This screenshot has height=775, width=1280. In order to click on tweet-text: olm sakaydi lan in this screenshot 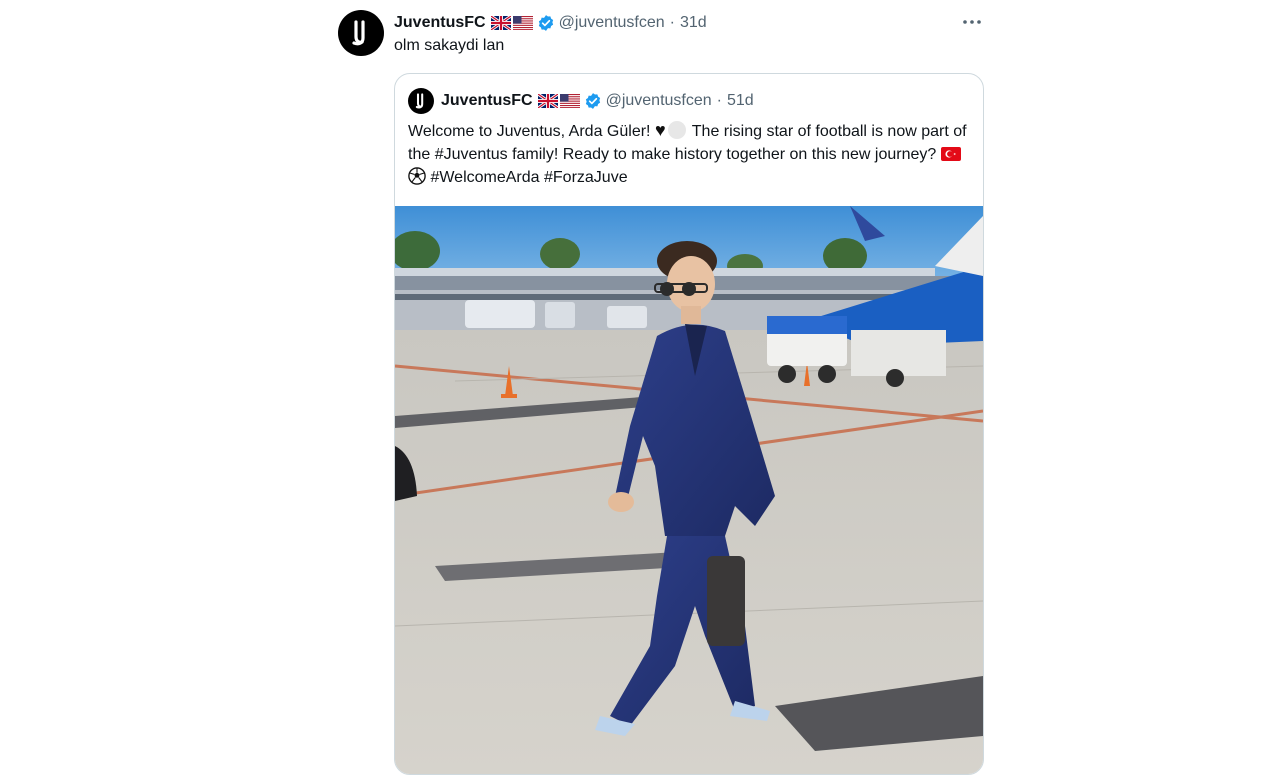, I will do `click(449, 45)`.